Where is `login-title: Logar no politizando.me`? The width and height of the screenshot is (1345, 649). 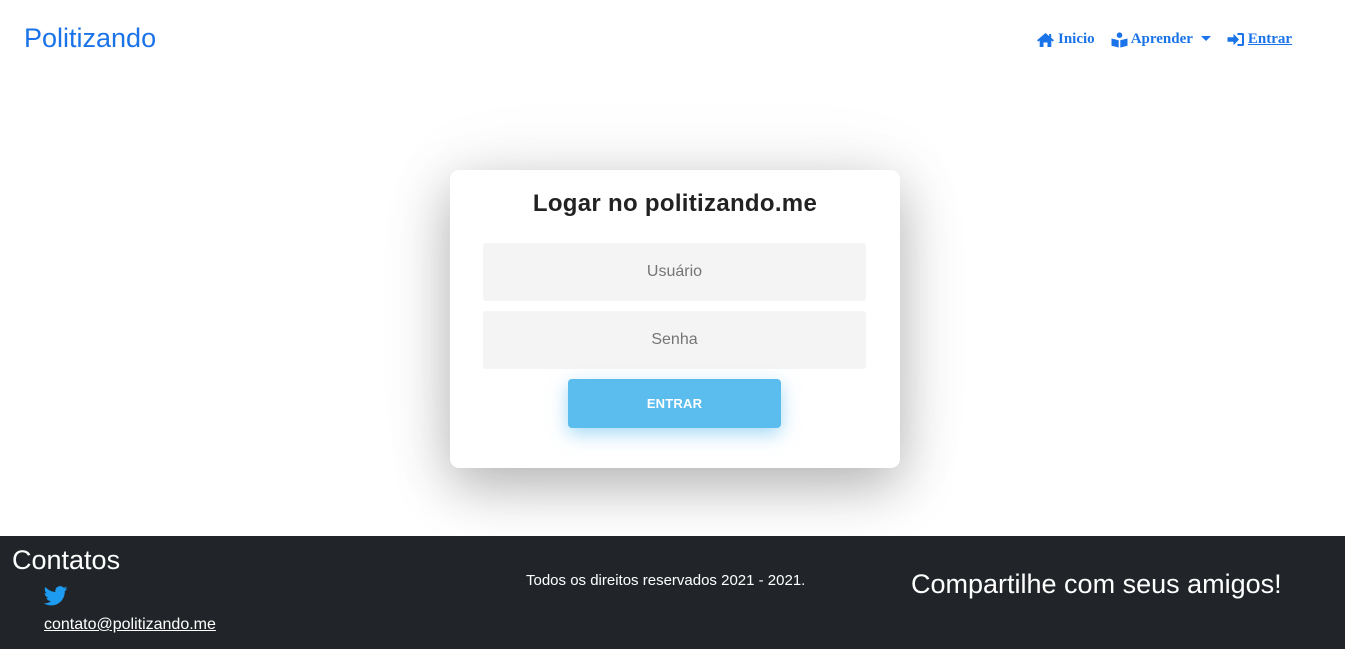 login-title: Logar no politizando.me is located at coordinates (675, 203).